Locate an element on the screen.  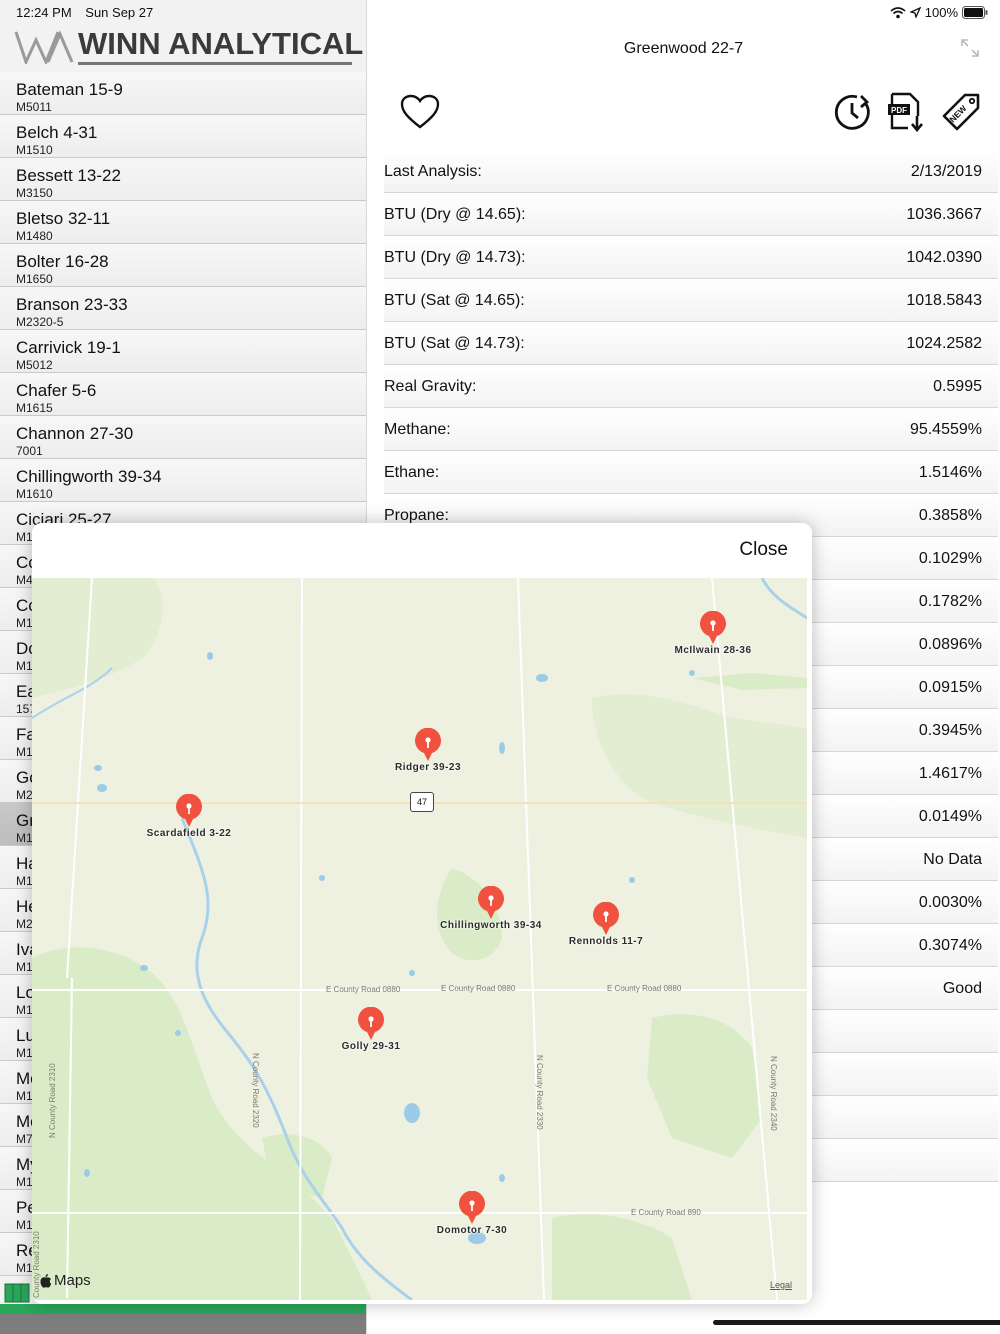
well-code: M3150 is located at coordinates (34, 193).